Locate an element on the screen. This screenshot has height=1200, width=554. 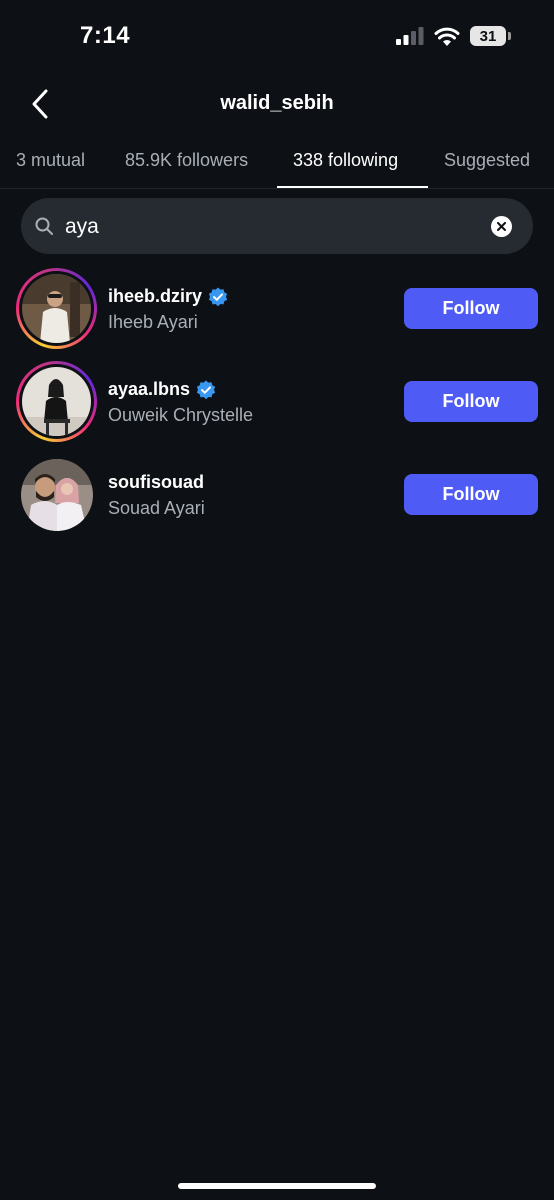
avatar-frame is located at coordinates (56, 494).